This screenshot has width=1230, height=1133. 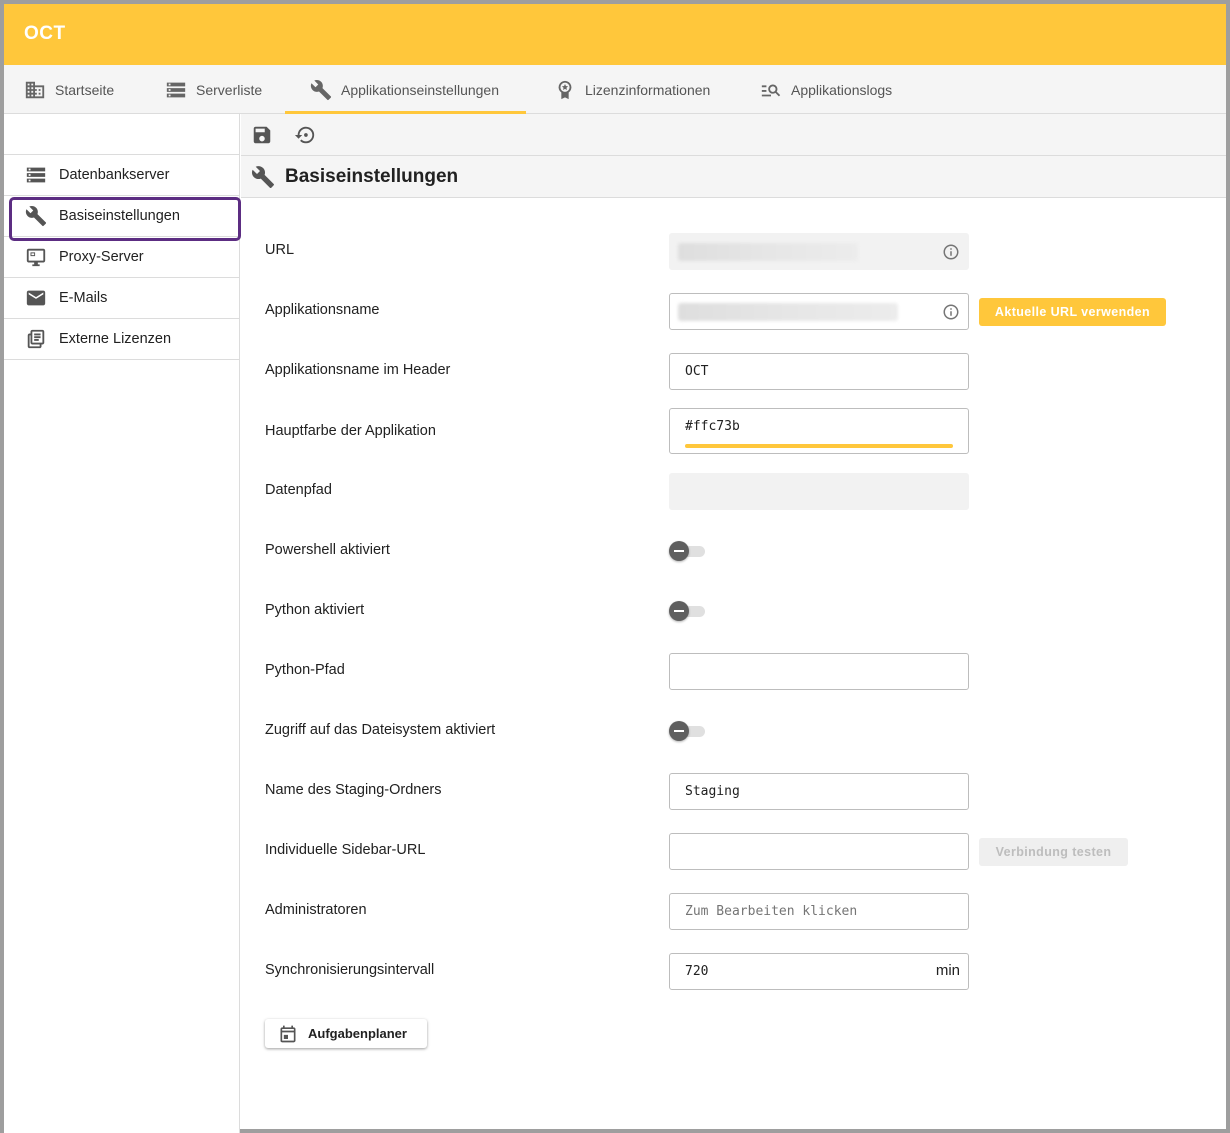 I want to click on sync-field: min, so click(x=819, y=971).